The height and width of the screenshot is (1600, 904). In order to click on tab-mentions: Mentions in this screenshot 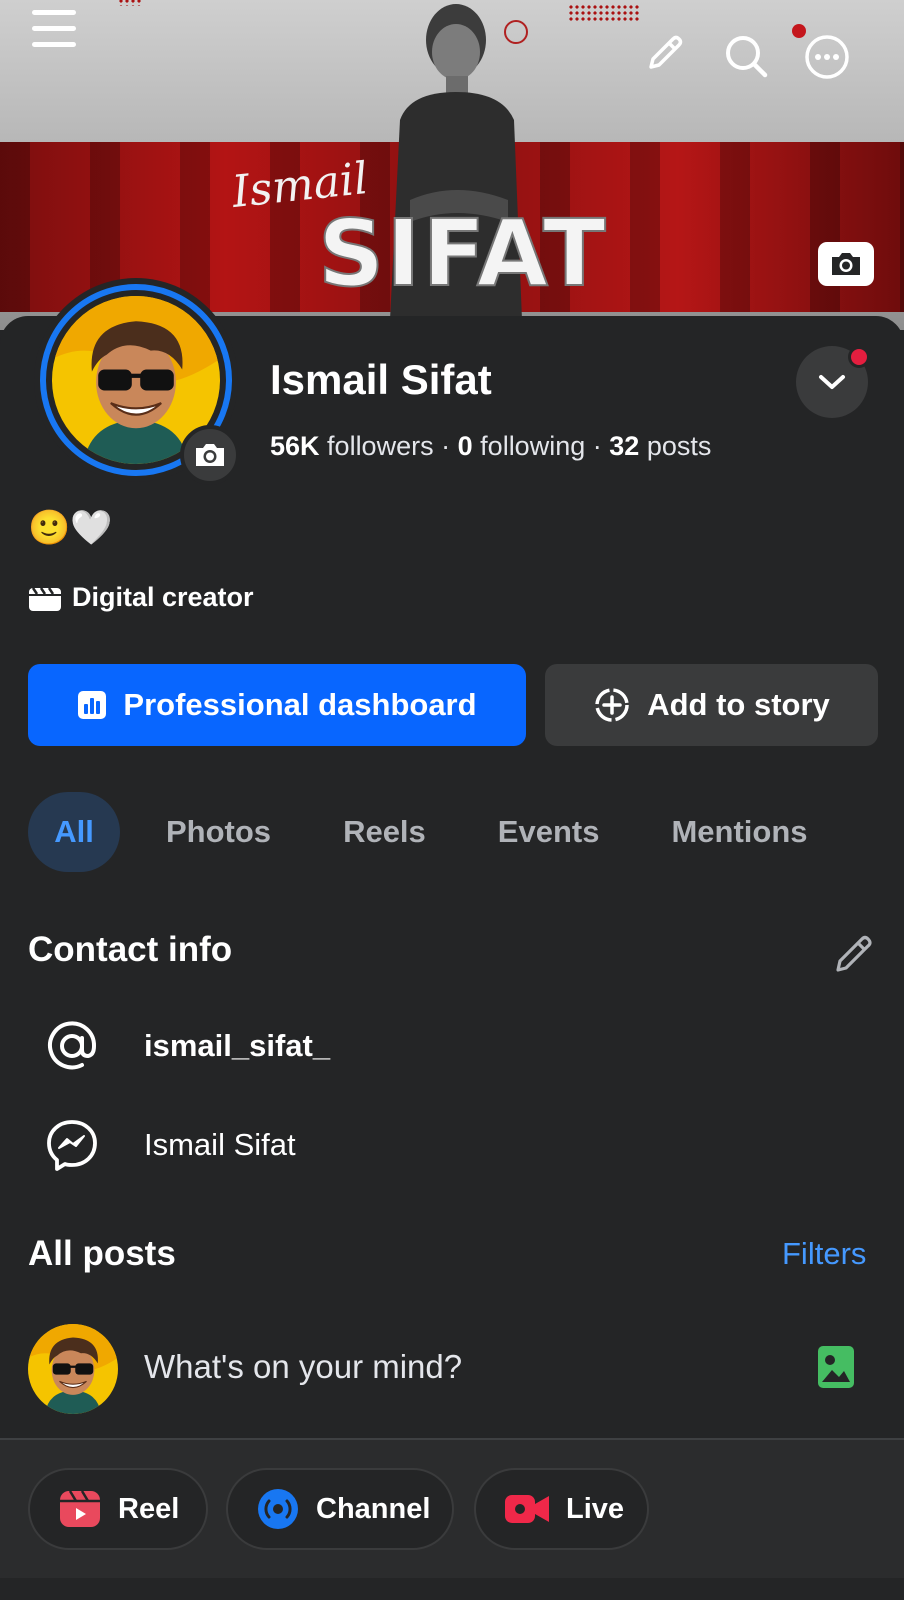, I will do `click(739, 832)`.